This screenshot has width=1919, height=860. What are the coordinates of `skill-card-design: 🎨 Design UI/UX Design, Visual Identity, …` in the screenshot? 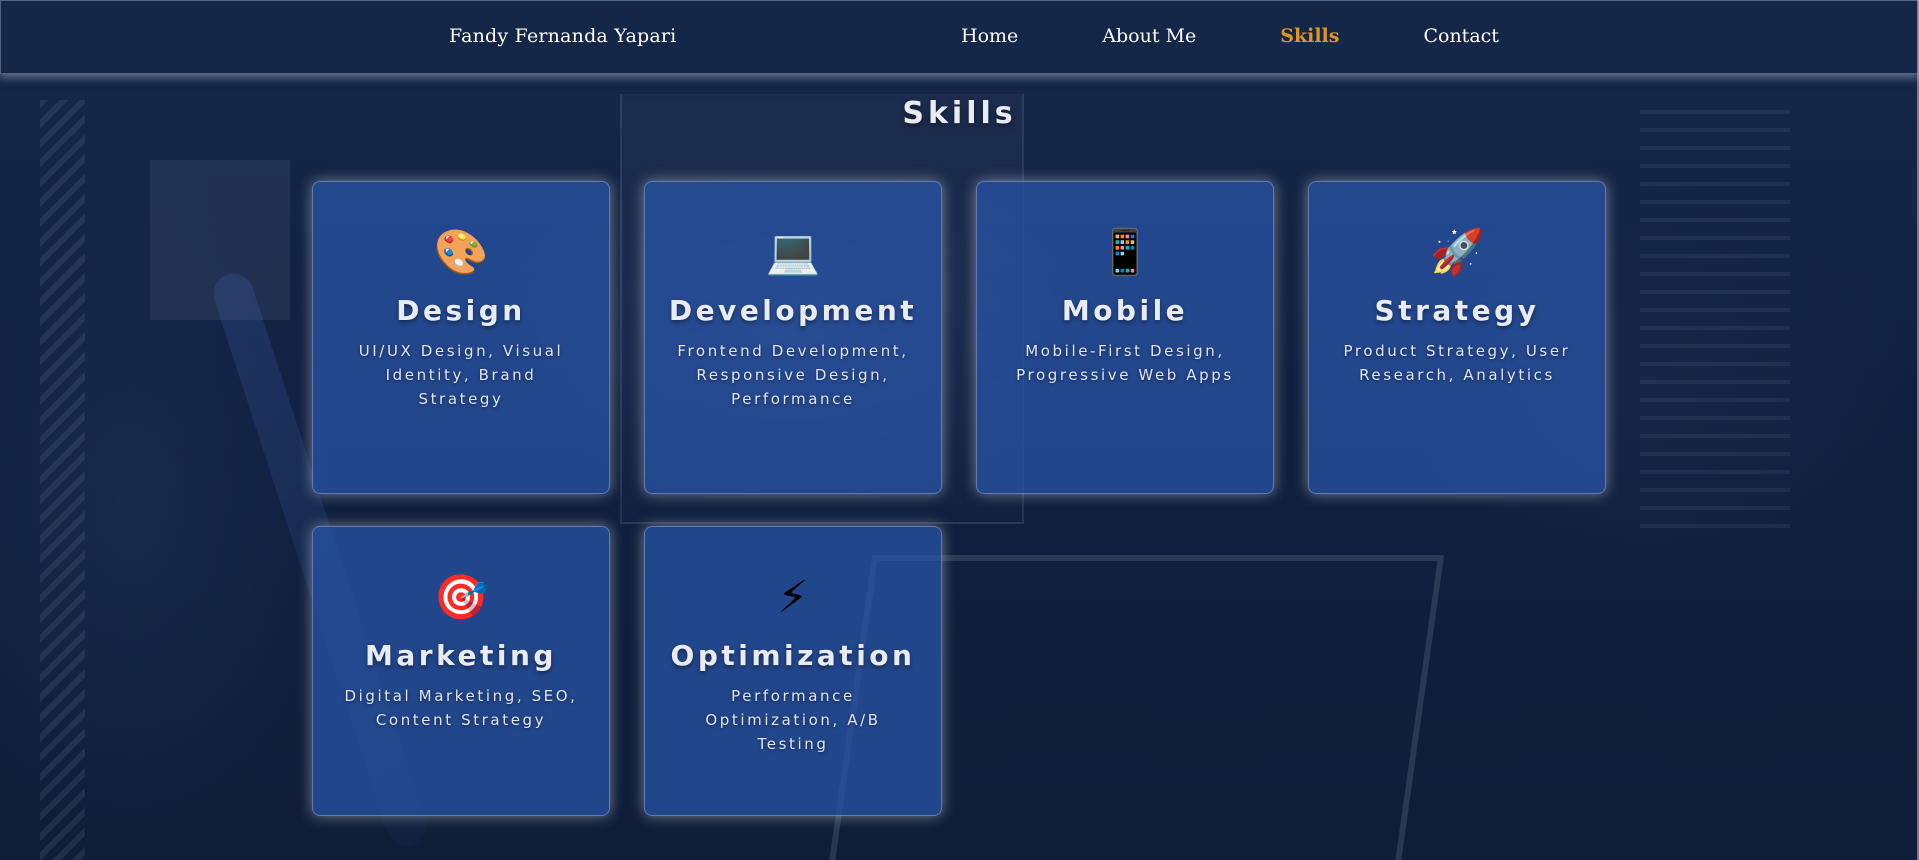 It's located at (461, 337).